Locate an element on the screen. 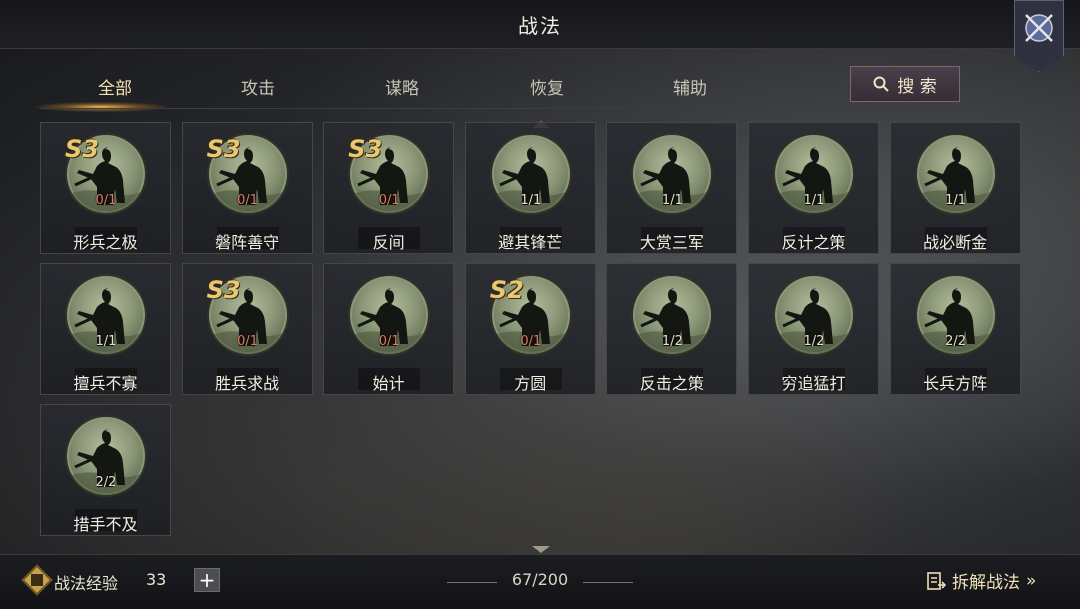  tactic-name: 穷追猛打 is located at coordinates (813, 383).